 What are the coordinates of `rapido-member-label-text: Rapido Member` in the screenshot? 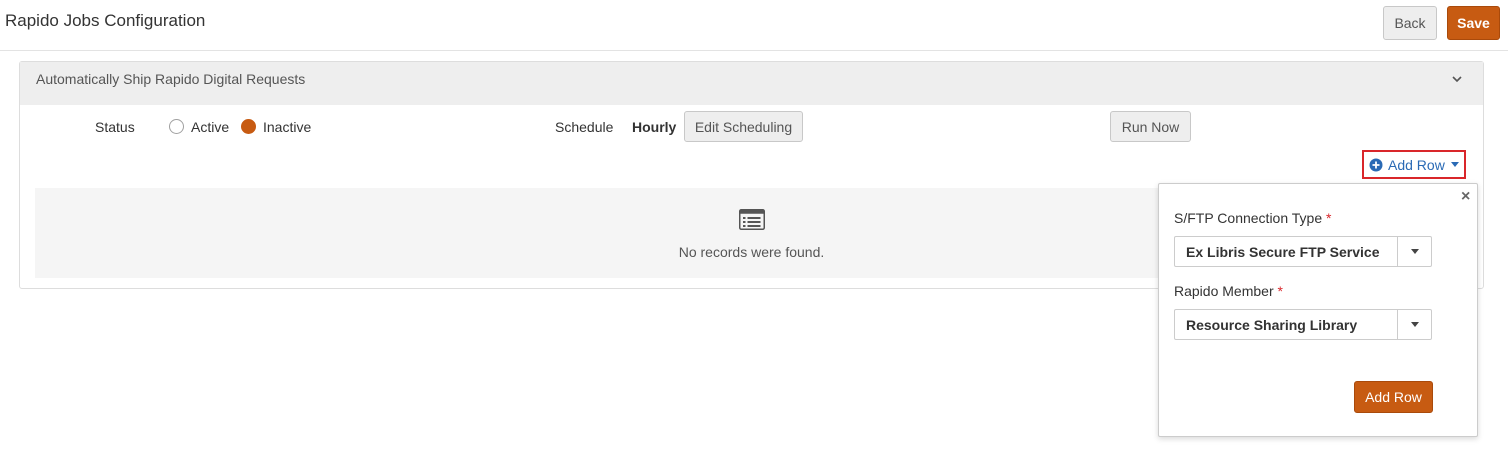 It's located at (1224, 291).